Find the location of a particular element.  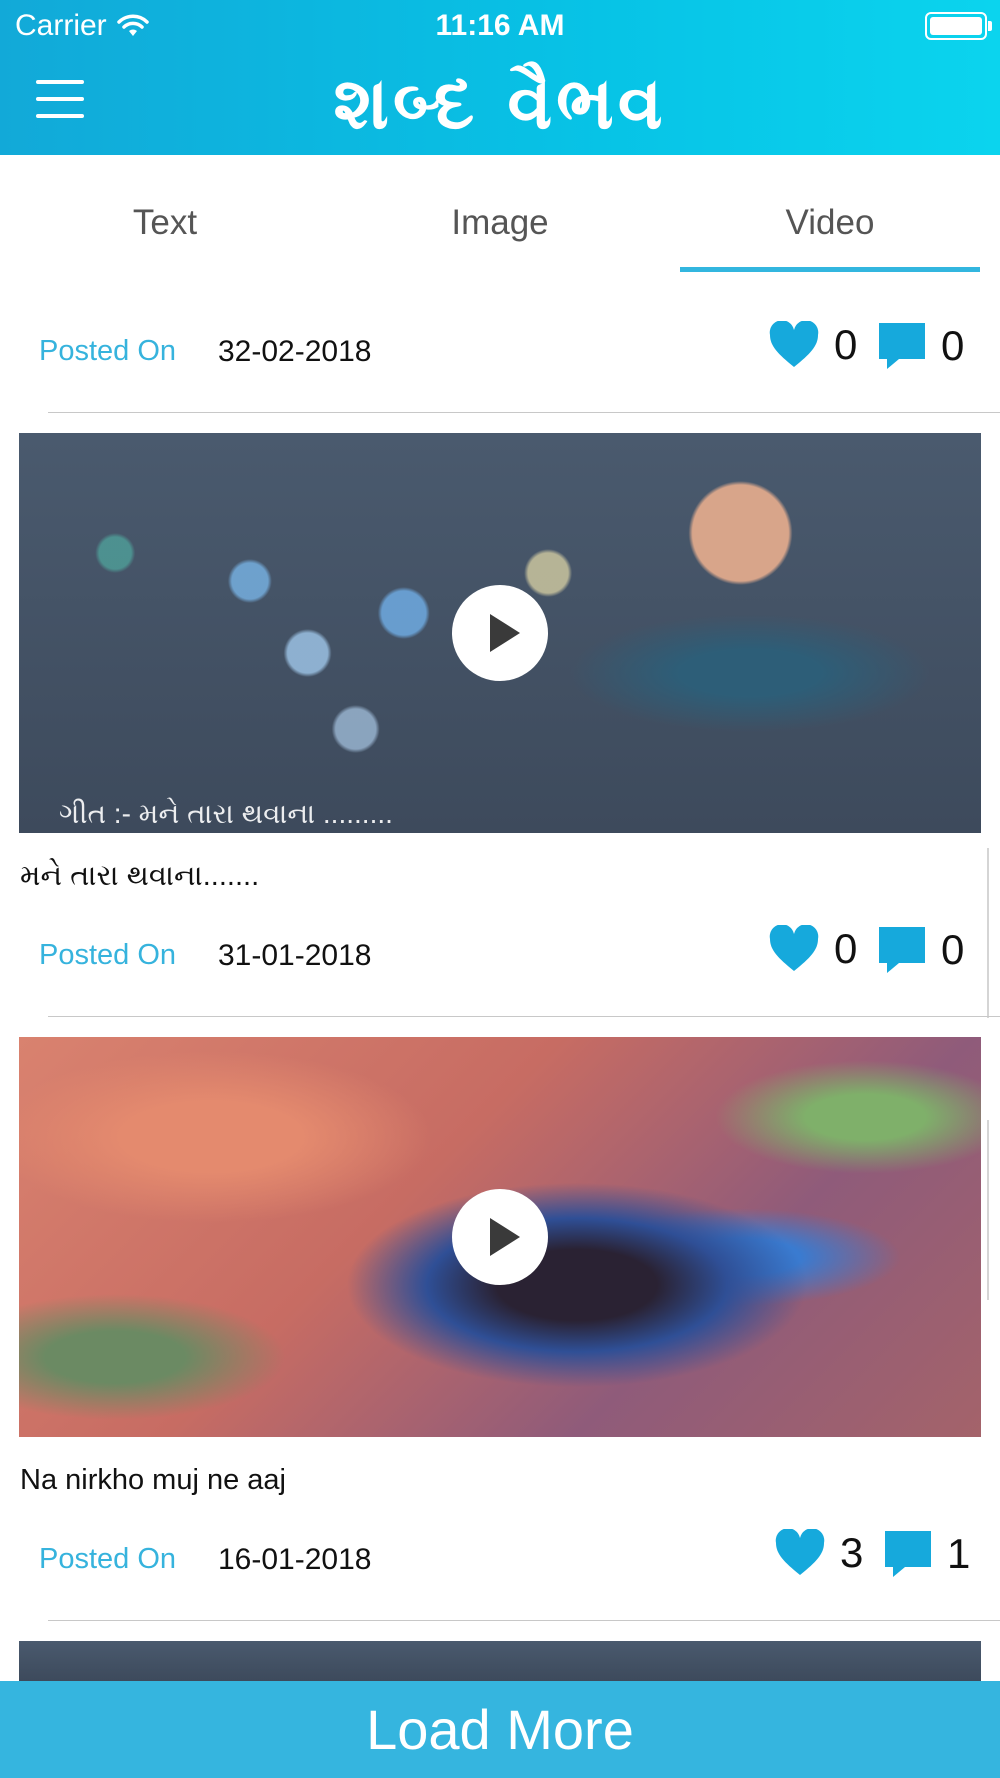

post-title: Na nirkho muj ne aaj is located at coordinates (153, 1480).